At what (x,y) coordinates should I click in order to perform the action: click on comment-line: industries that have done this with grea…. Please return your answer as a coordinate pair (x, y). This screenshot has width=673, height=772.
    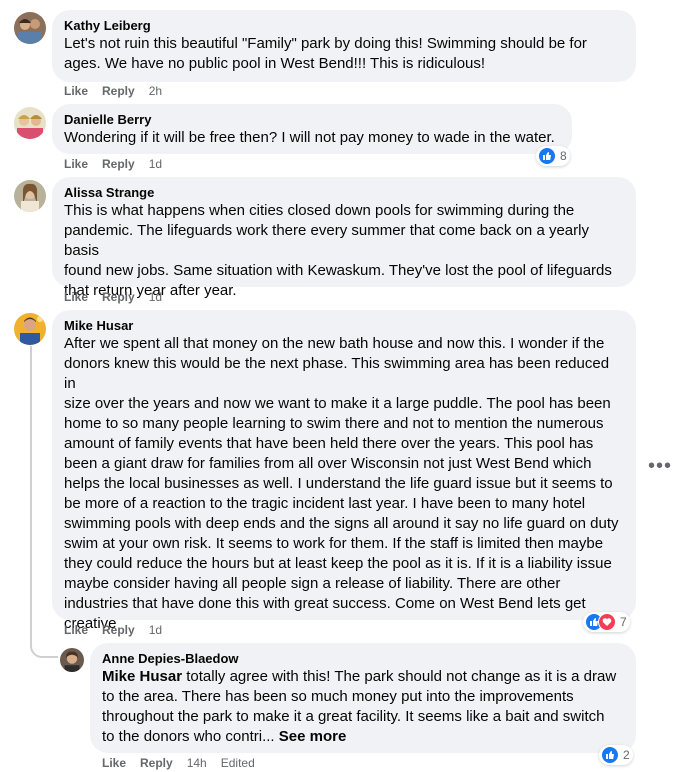
    Looking at the image, I should click on (325, 603).